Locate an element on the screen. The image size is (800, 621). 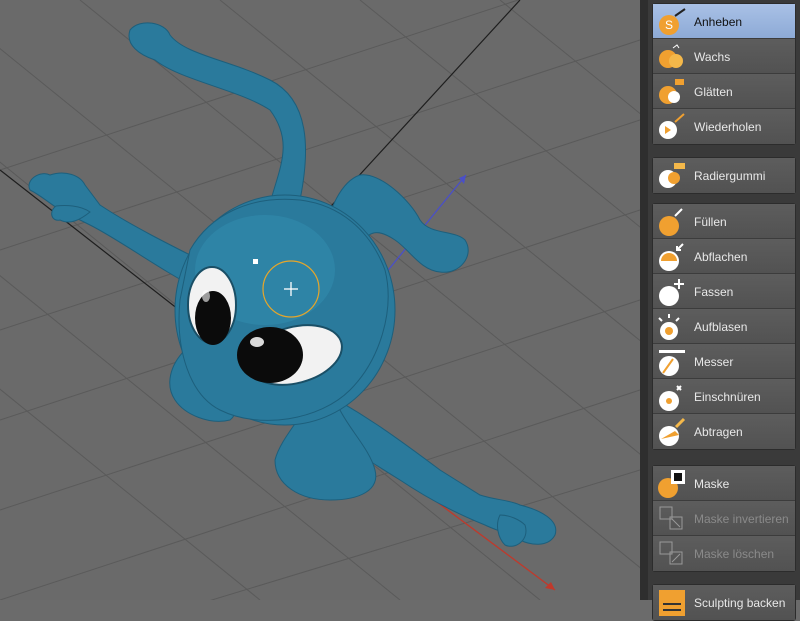
wax-brush-icon is located at coordinates (671, 56).